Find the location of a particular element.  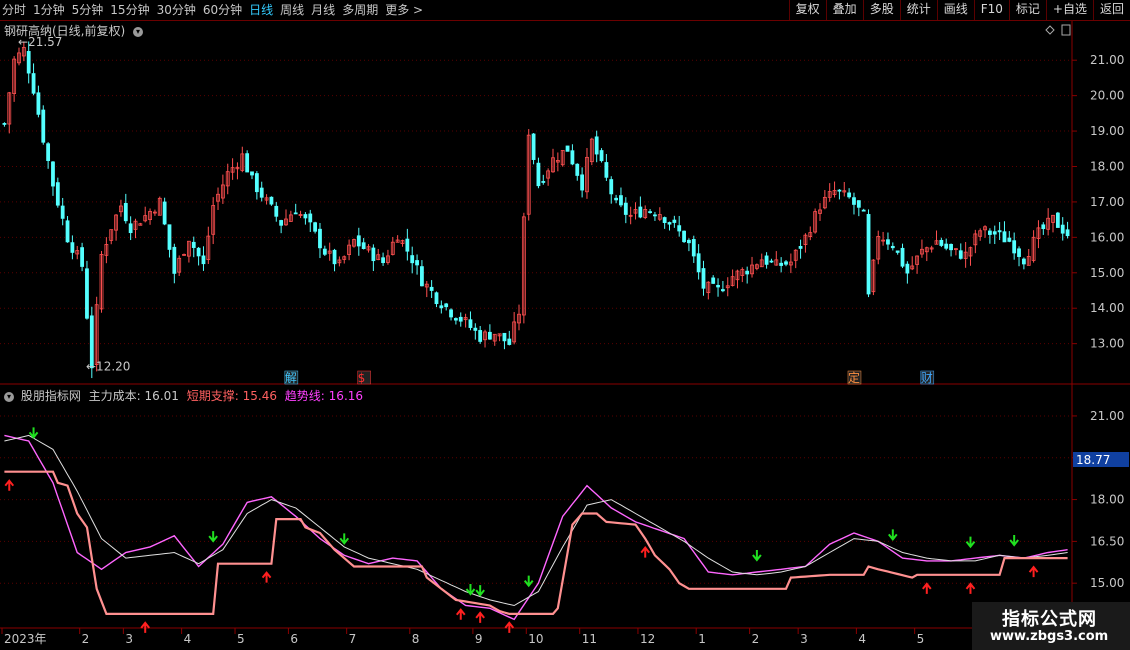

time-axis-label: 4 is located at coordinates (862, 639).